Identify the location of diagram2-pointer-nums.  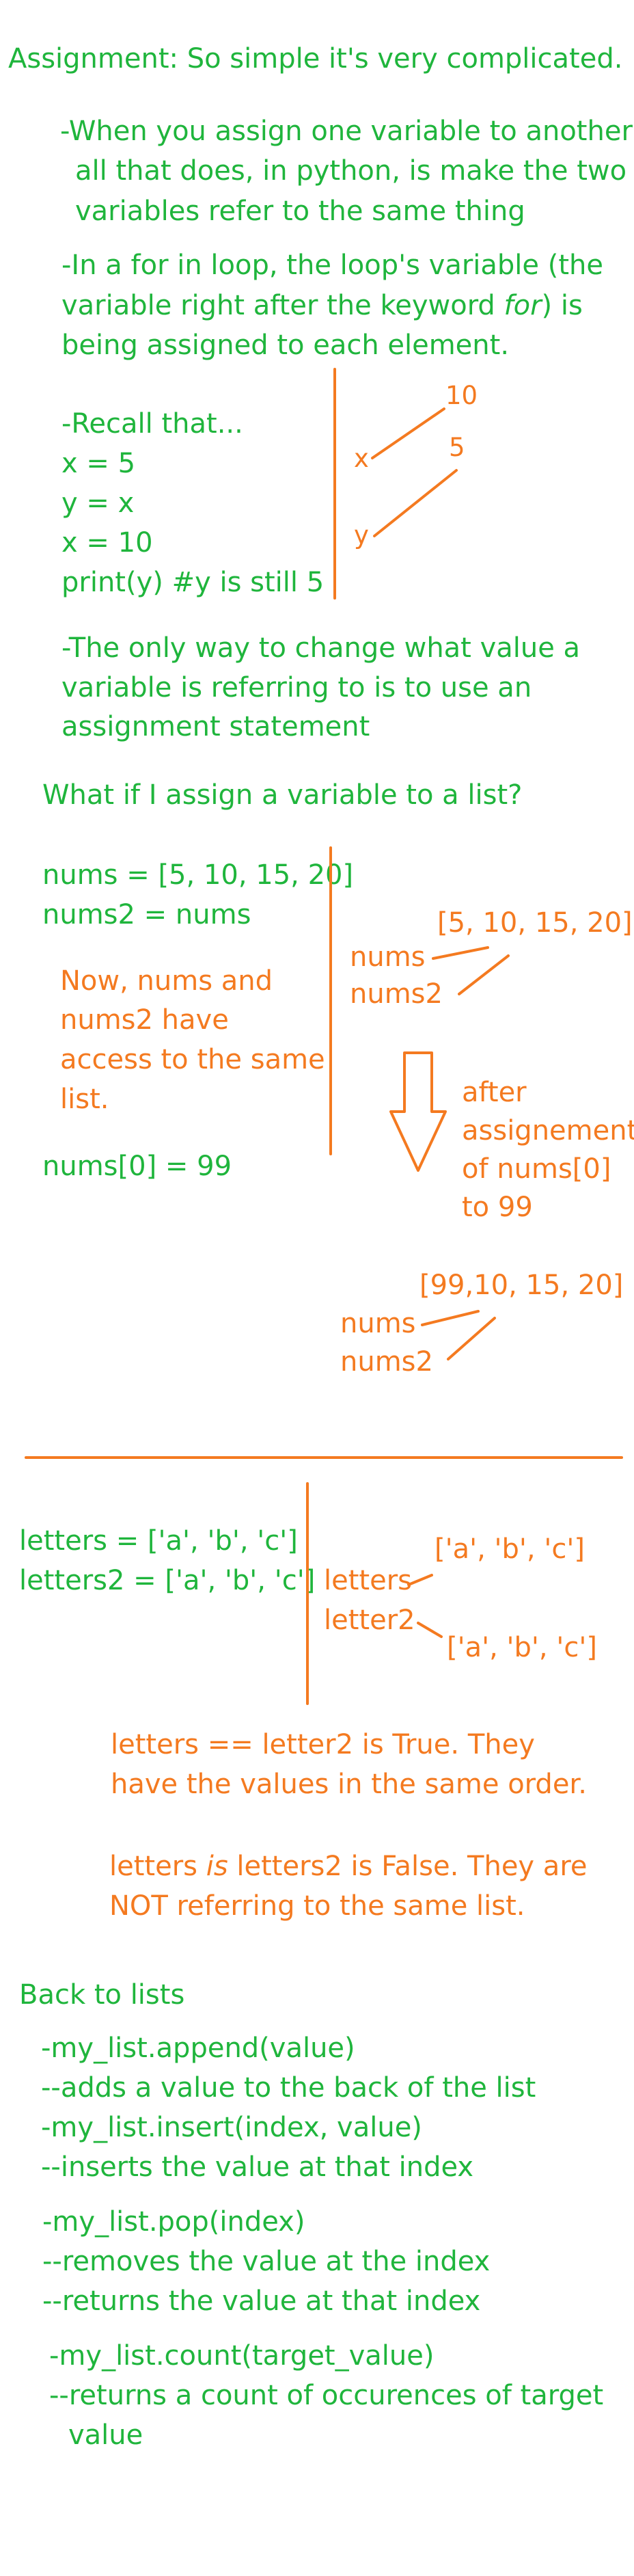
(460, 953).